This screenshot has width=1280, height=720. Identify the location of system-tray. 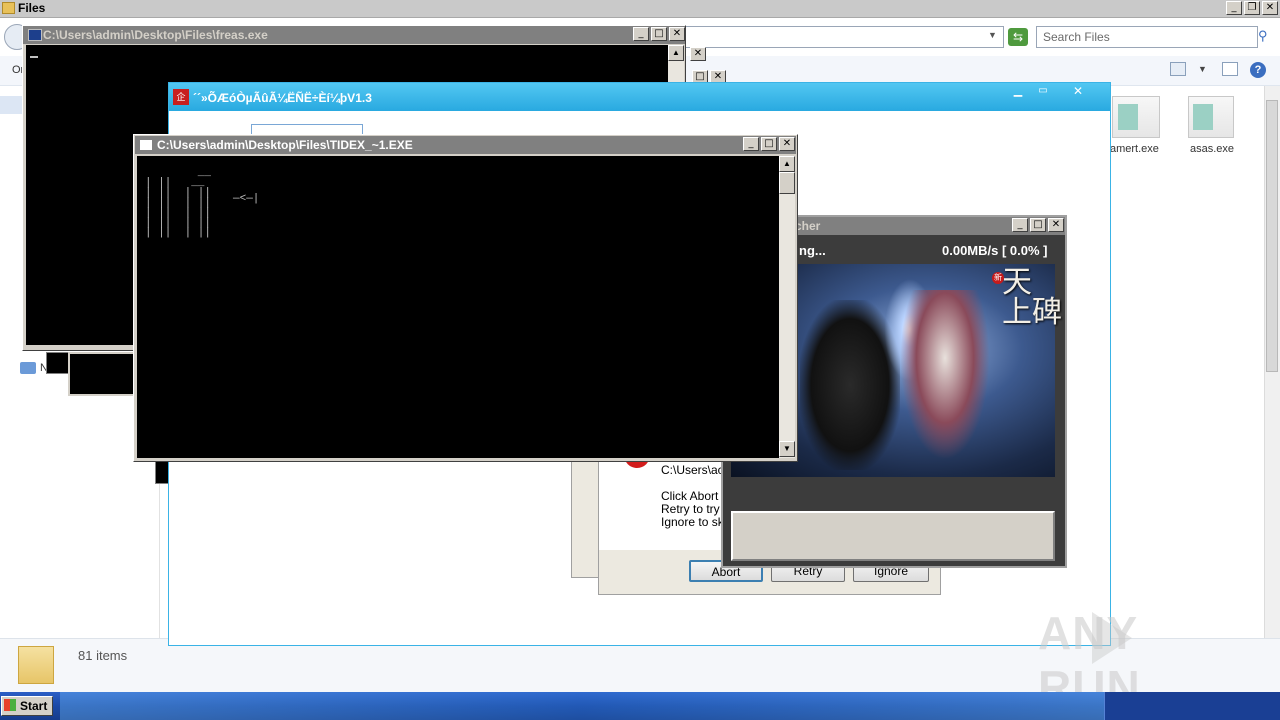
(1192, 706).